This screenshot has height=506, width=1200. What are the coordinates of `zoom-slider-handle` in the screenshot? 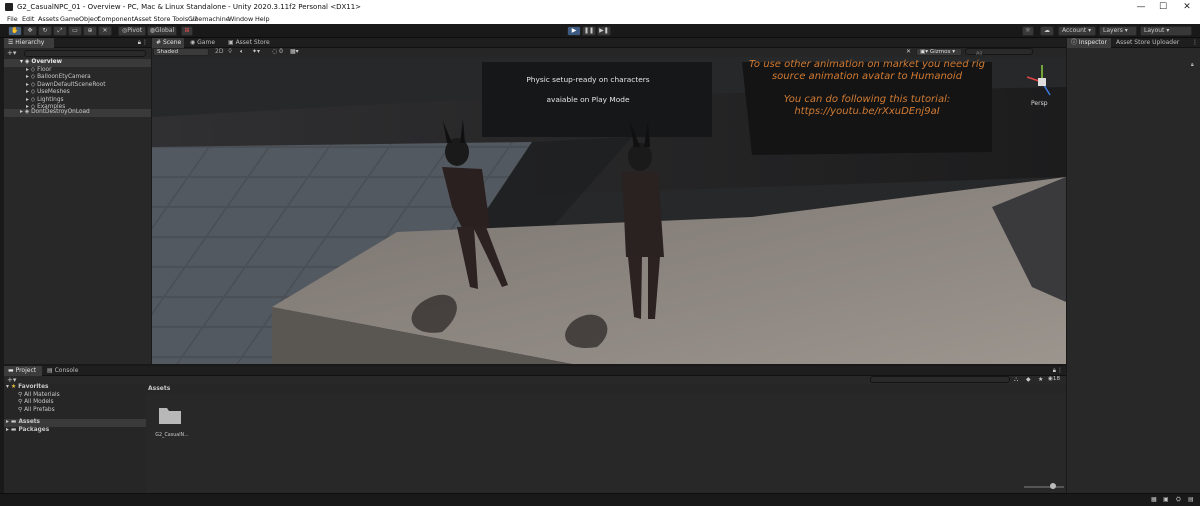 It's located at (1053, 486).